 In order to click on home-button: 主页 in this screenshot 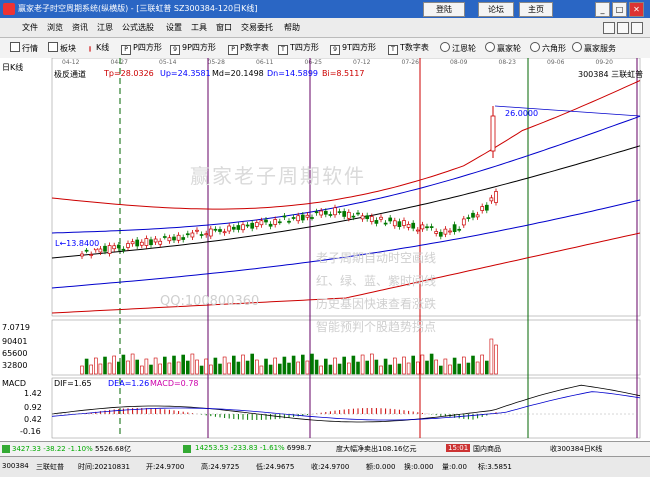, I will do `click(536, 9)`.